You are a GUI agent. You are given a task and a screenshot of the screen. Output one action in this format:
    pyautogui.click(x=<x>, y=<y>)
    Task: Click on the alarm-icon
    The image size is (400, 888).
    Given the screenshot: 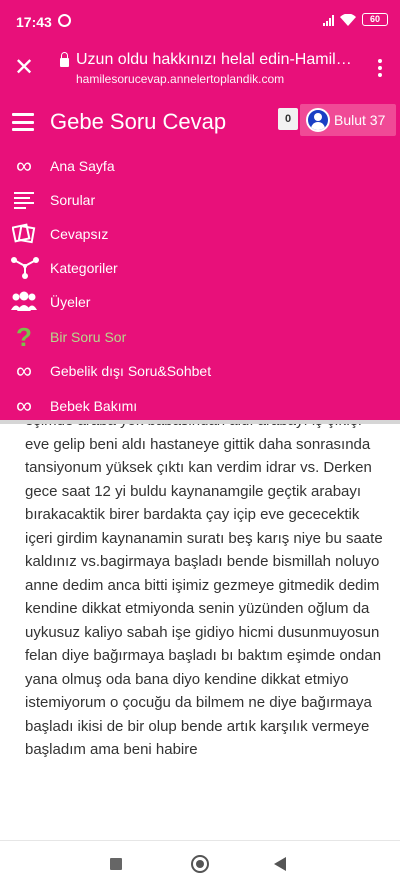 What is the action you would take?
    pyautogui.click(x=64, y=20)
    